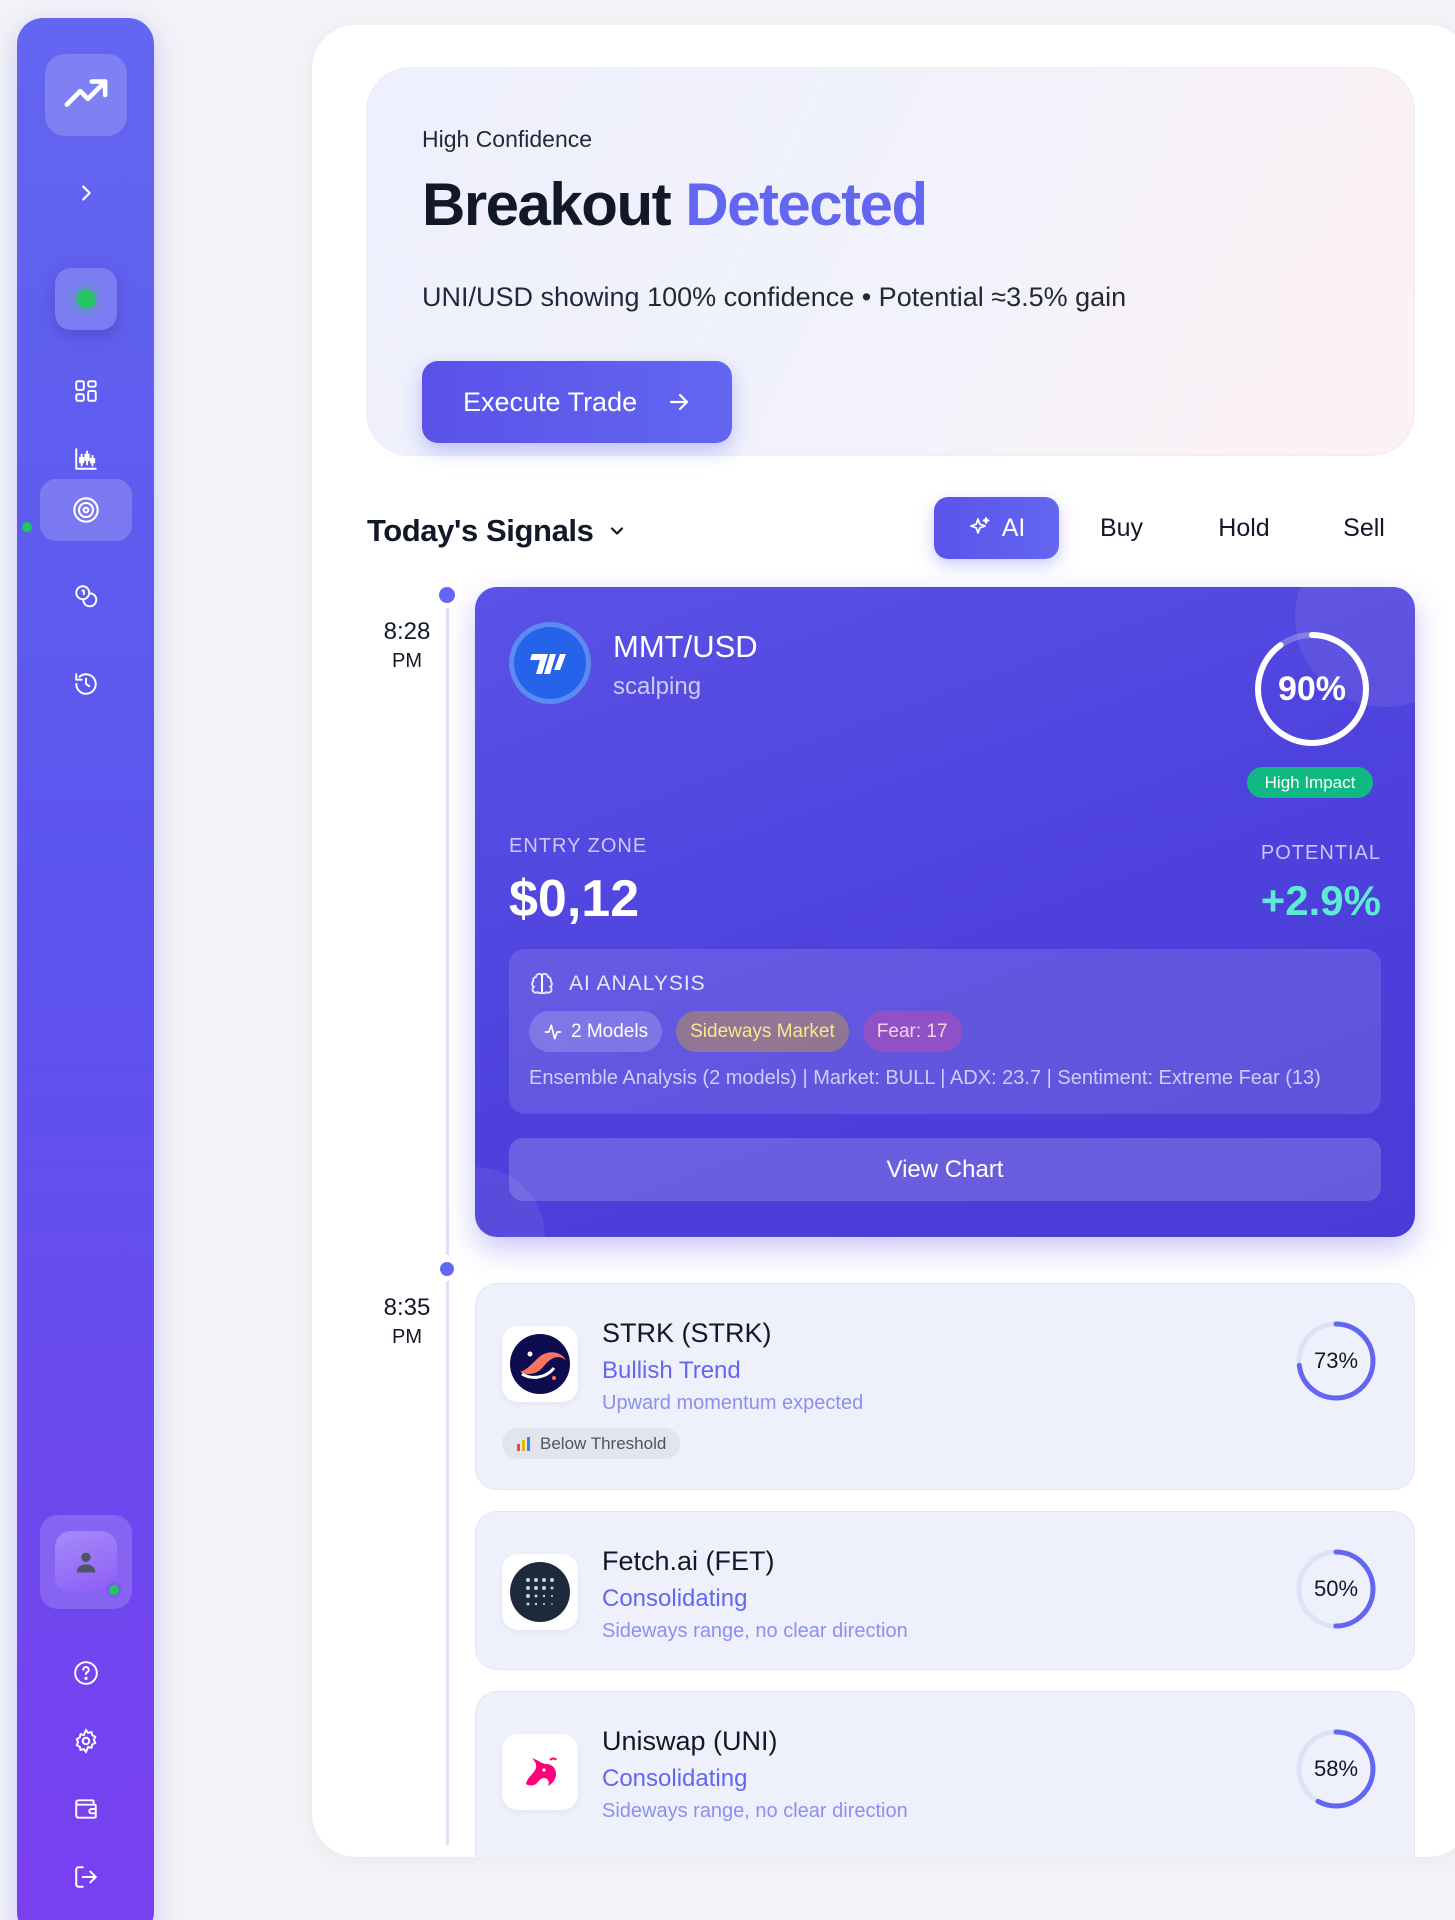  Describe the element at coordinates (996, 528) in the screenshot. I see `tab-ai: AI` at that location.